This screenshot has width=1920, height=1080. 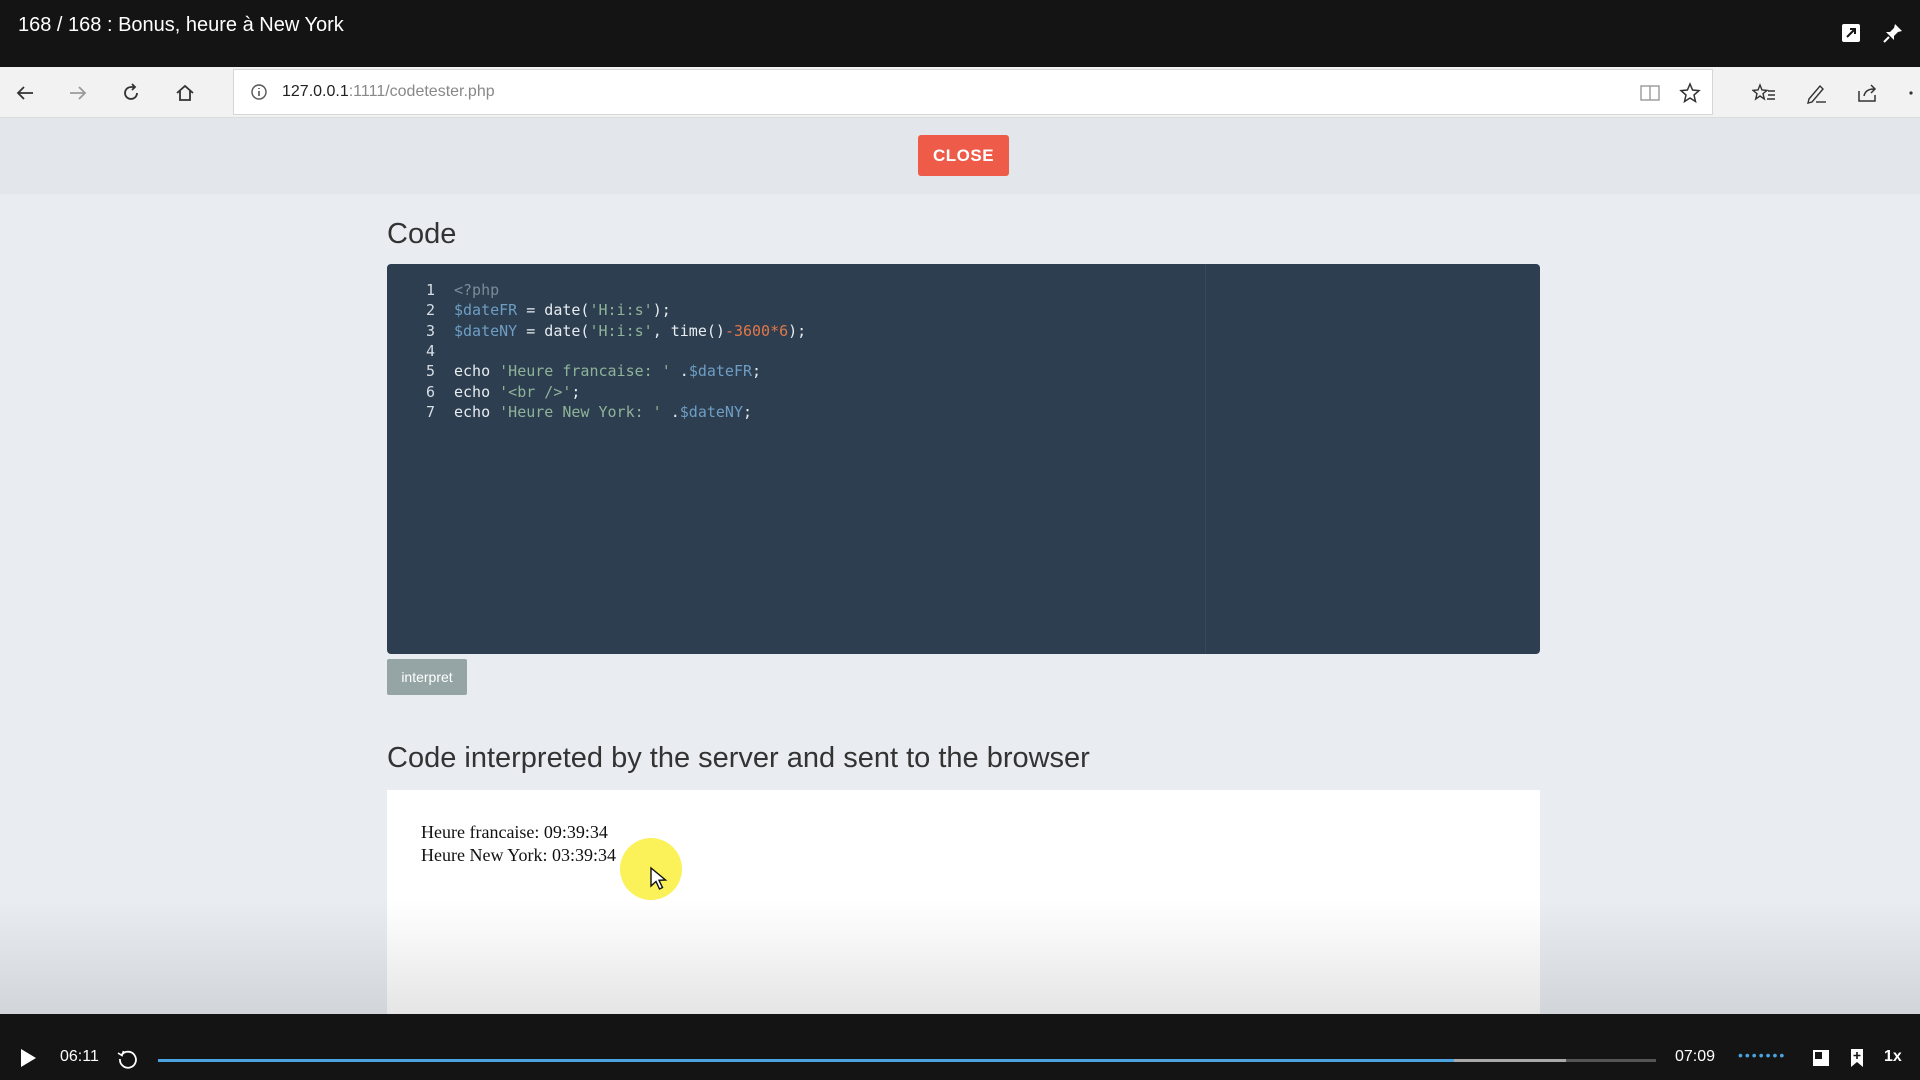 I want to click on code-heading: Code, so click(x=422, y=234).